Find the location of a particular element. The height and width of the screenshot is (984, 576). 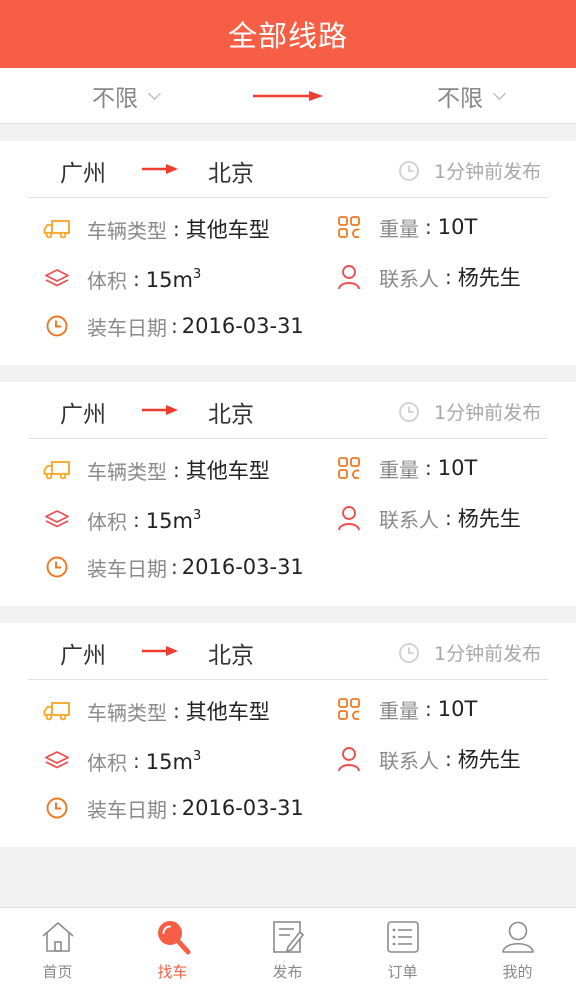

tab-profile-label: 我的 is located at coordinates (517, 972).